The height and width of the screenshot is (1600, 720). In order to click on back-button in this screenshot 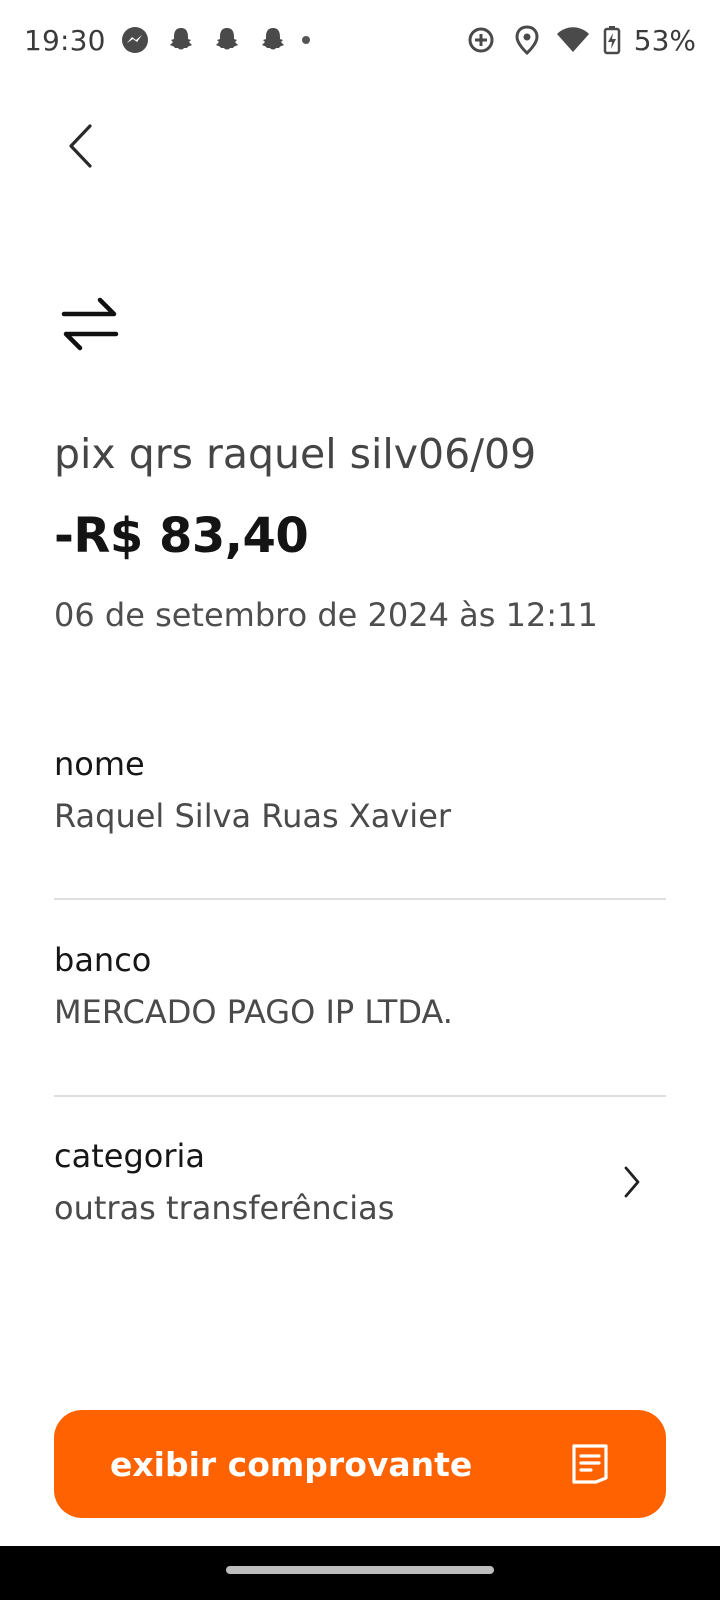, I will do `click(80, 146)`.